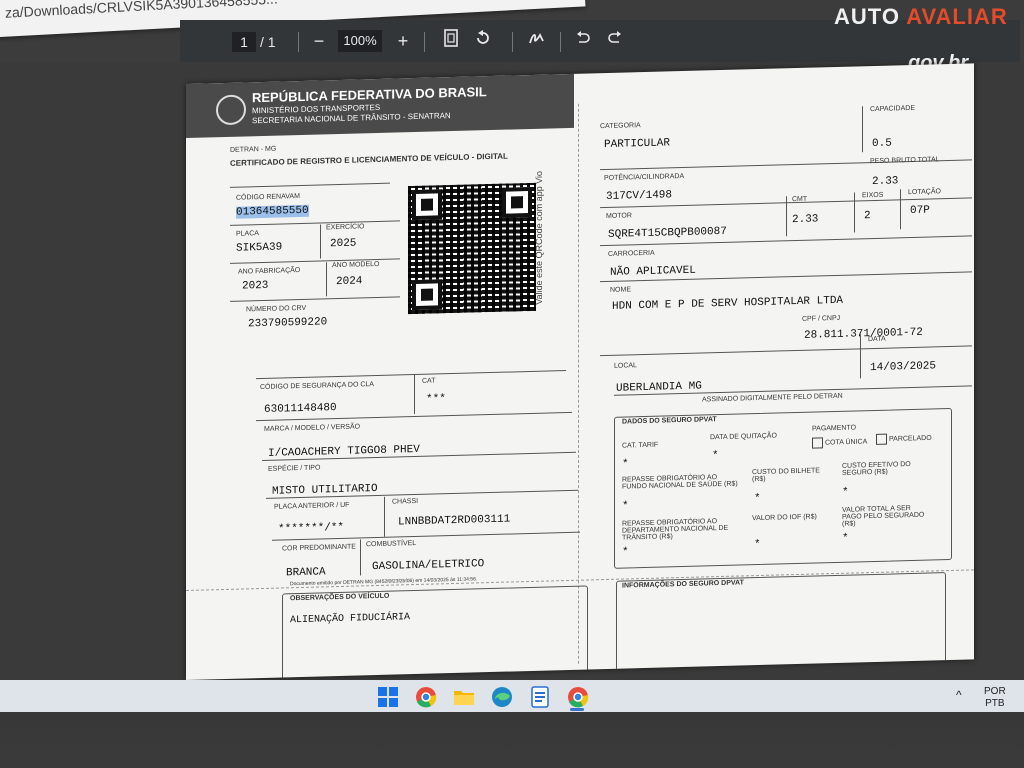 The image size is (1024, 768). Describe the element at coordinates (294, 468) in the screenshot. I see `especie-label: ESPÉCIE / TIPO` at that location.